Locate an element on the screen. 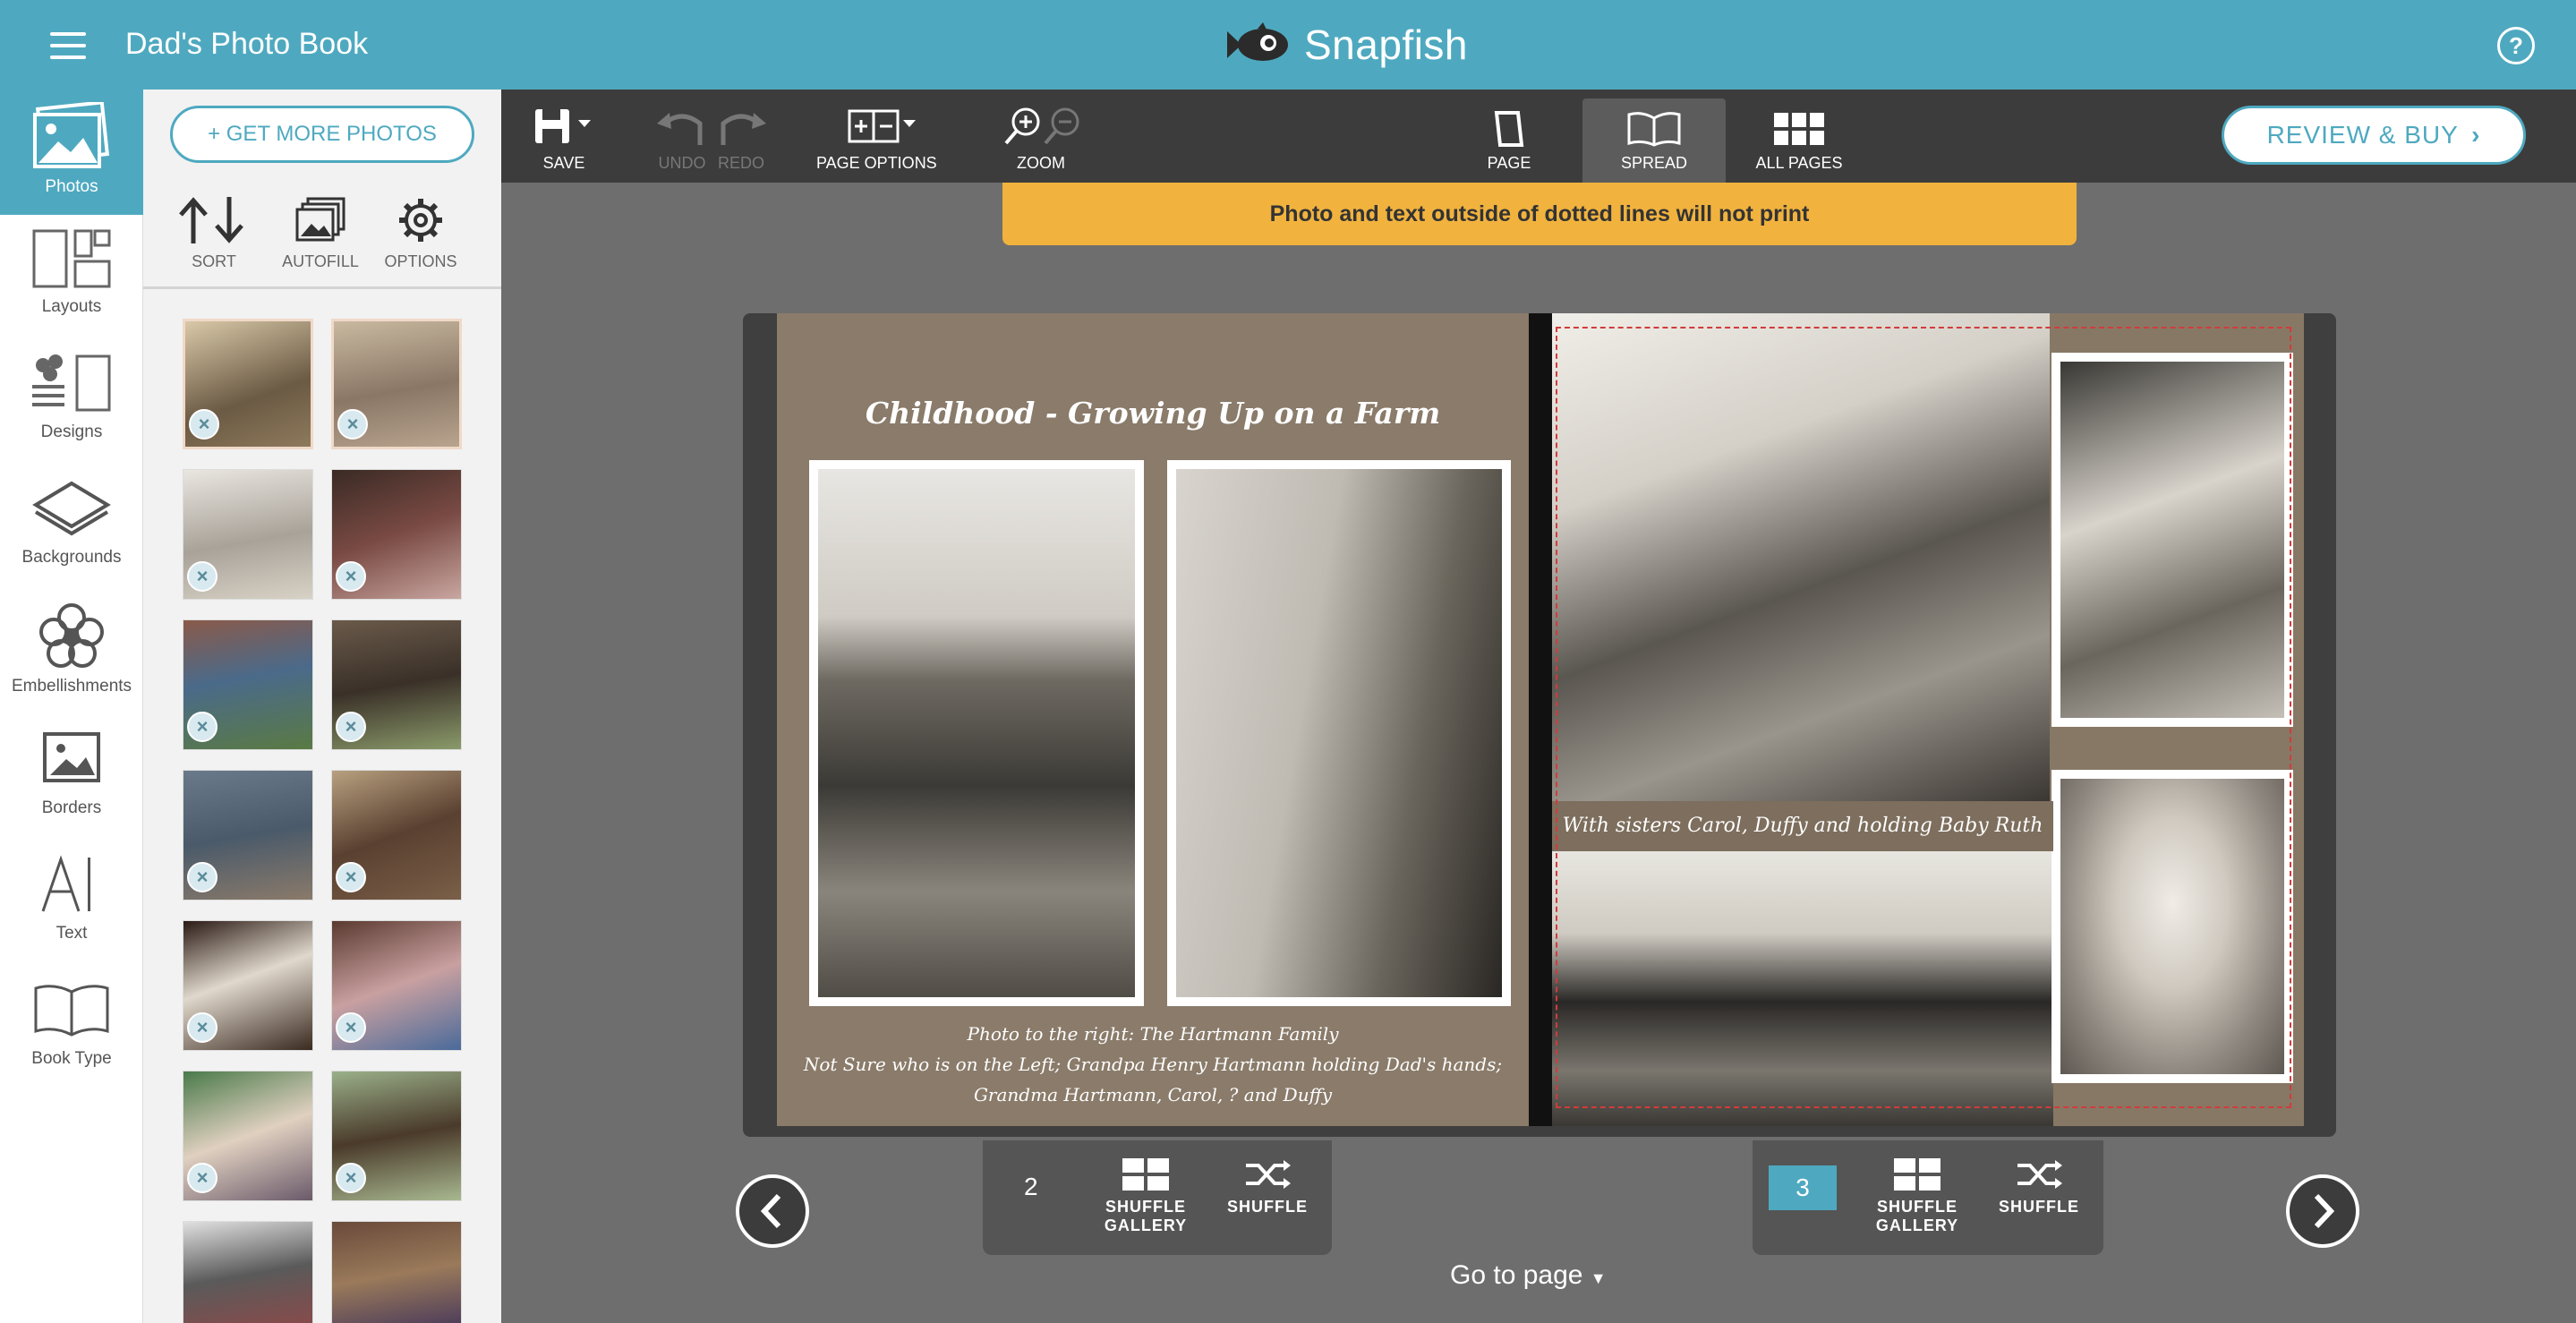 The width and height of the screenshot is (2576, 1323). brand-name: Snapfish is located at coordinates (1386, 44).